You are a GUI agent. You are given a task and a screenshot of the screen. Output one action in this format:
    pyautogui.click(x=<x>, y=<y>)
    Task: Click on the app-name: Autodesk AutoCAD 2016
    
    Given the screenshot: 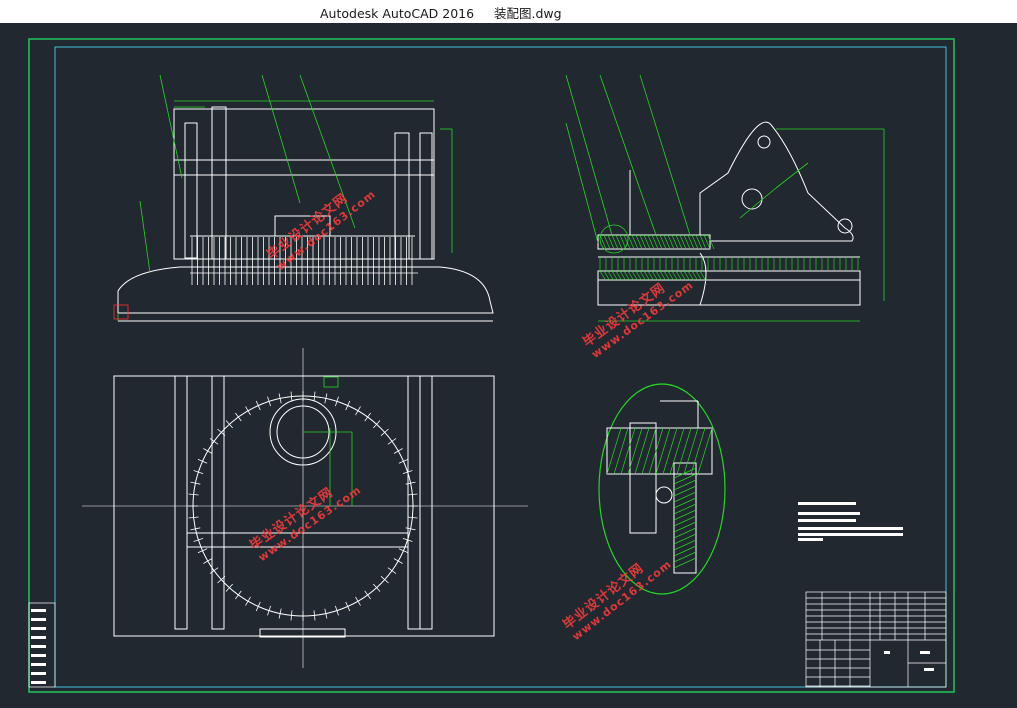 What is the action you would take?
    pyautogui.click(x=397, y=13)
    